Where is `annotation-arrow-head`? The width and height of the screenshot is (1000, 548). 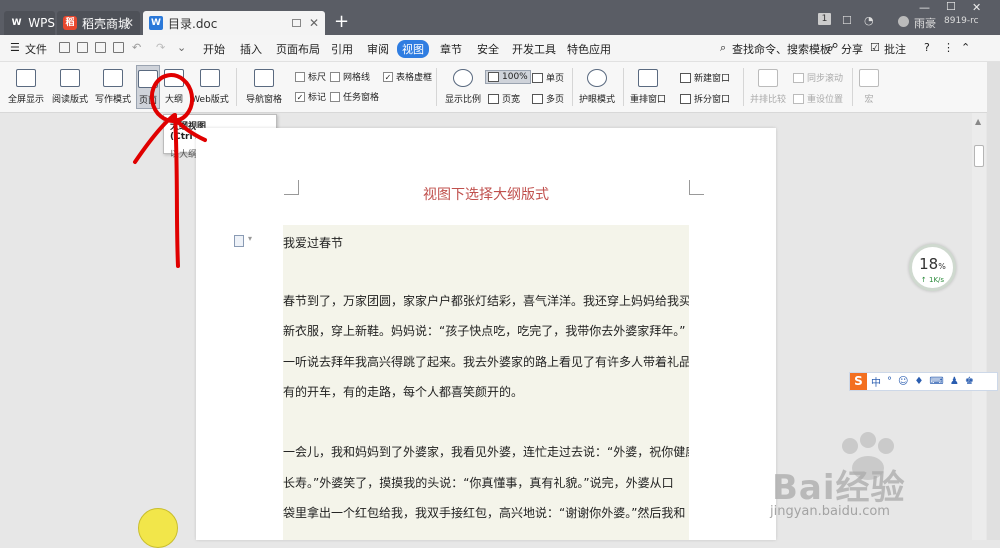 annotation-arrow-head is located at coordinates (170, 138).